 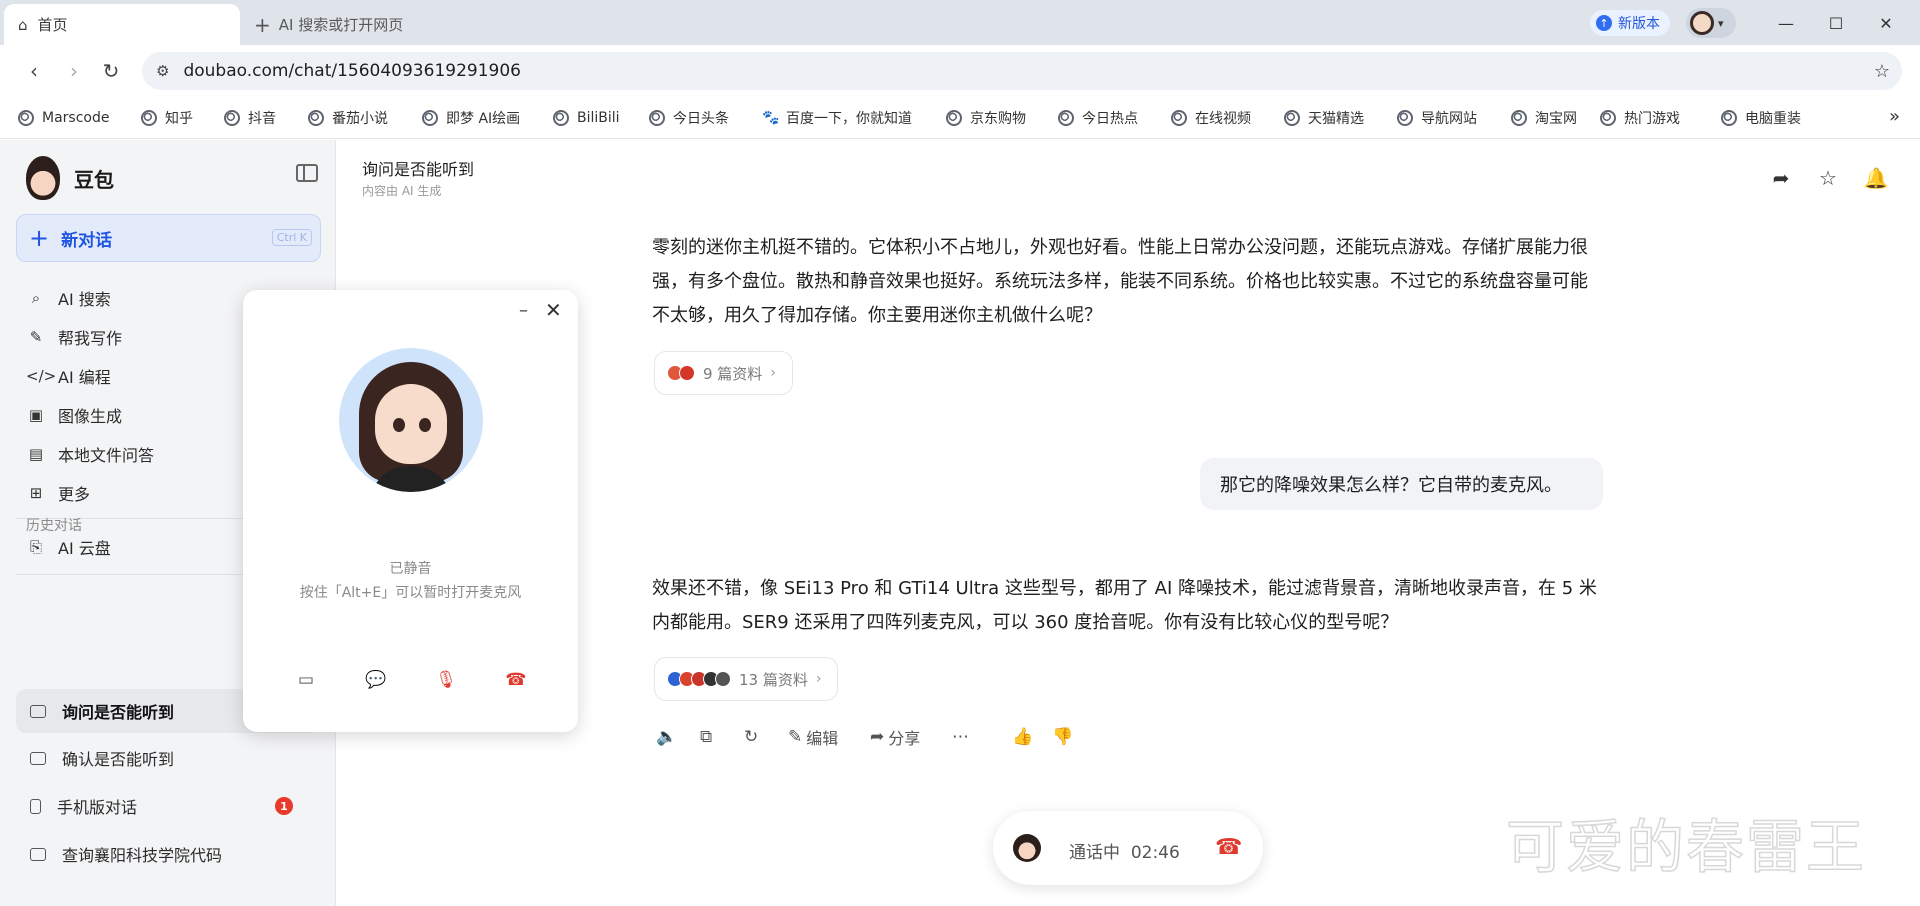 I want to click on screen-share-icon: ▭, so click(x=306, y=680).